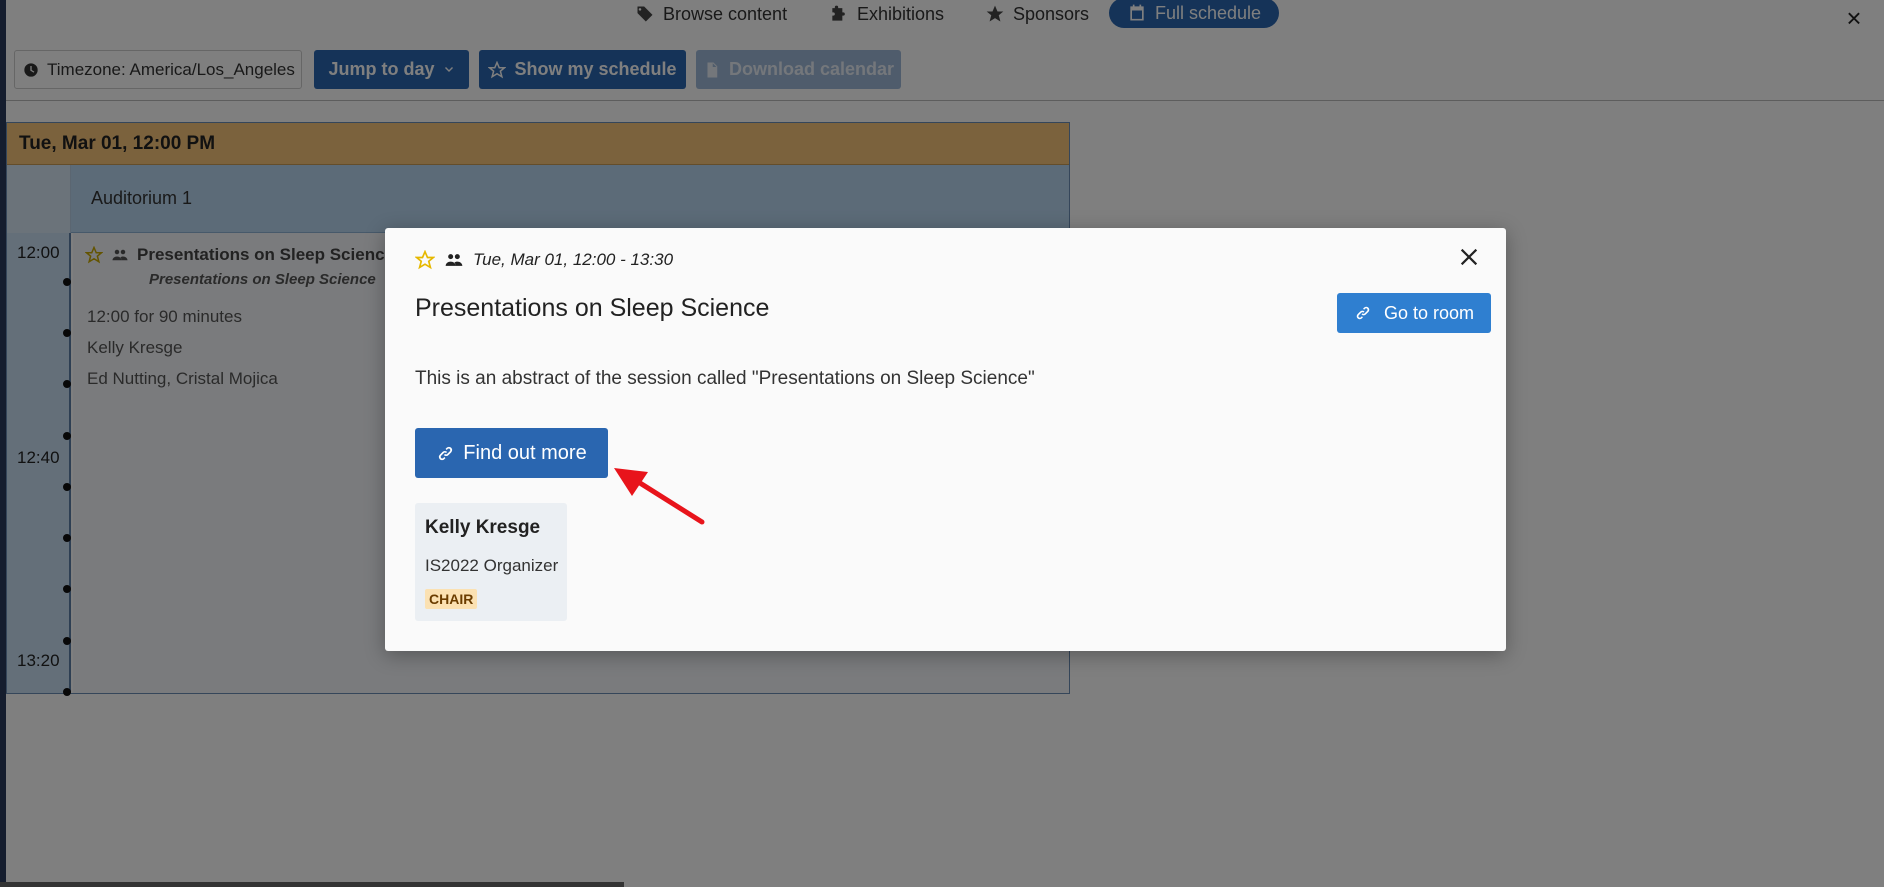 The width and height of the screenshot is (1884, 887). What do you see at coordinates (1429, 312) in the screenshot?
I see `go-to-room-label: Go to room` at bounding box center [1429, 312].